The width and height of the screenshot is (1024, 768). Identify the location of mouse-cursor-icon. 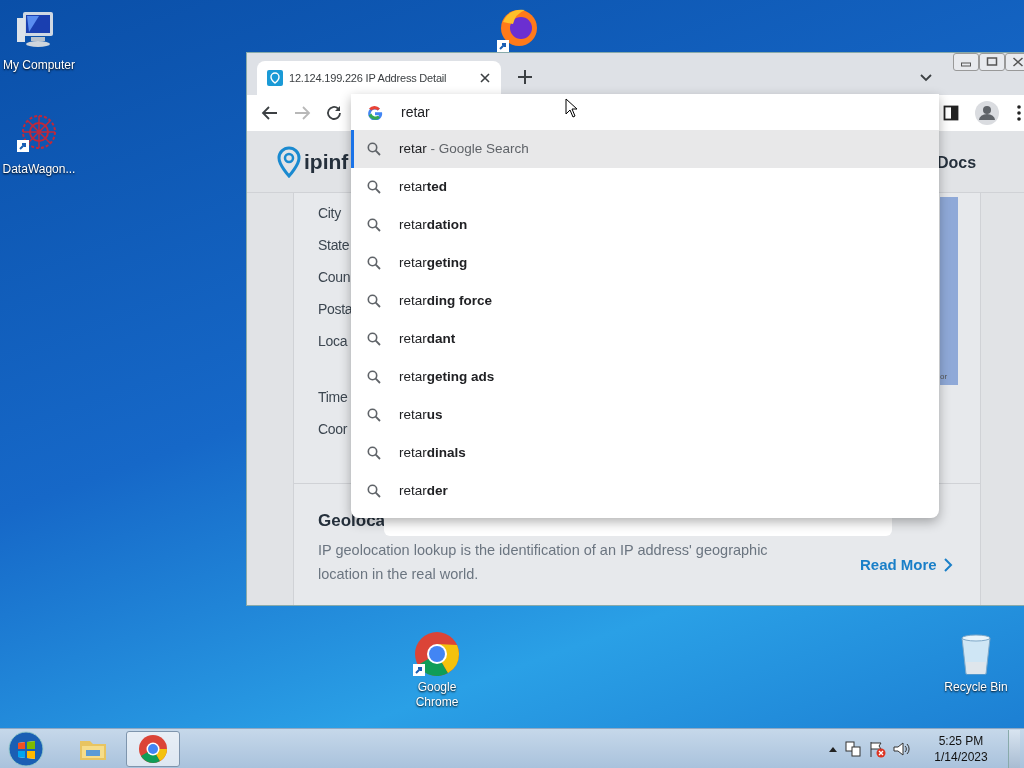
(572, 108).